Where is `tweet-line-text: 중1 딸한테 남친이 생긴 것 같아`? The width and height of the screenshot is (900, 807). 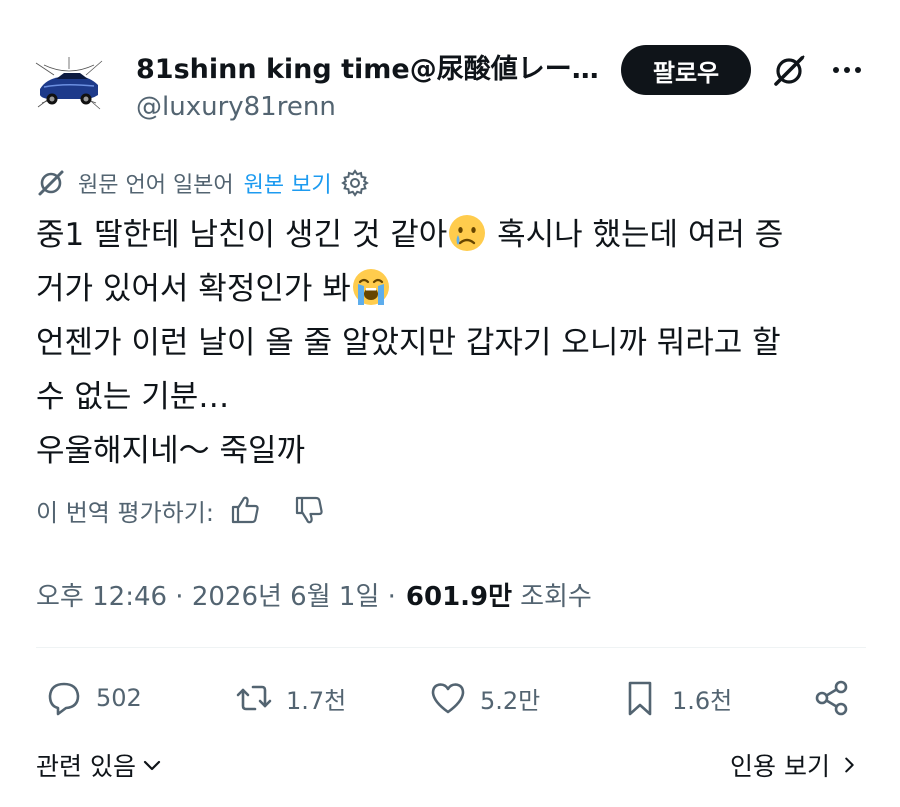 tweet-line-text: 중1 딸한테 남친이 생긴 것 같아 is located at coordinates (242, 235).